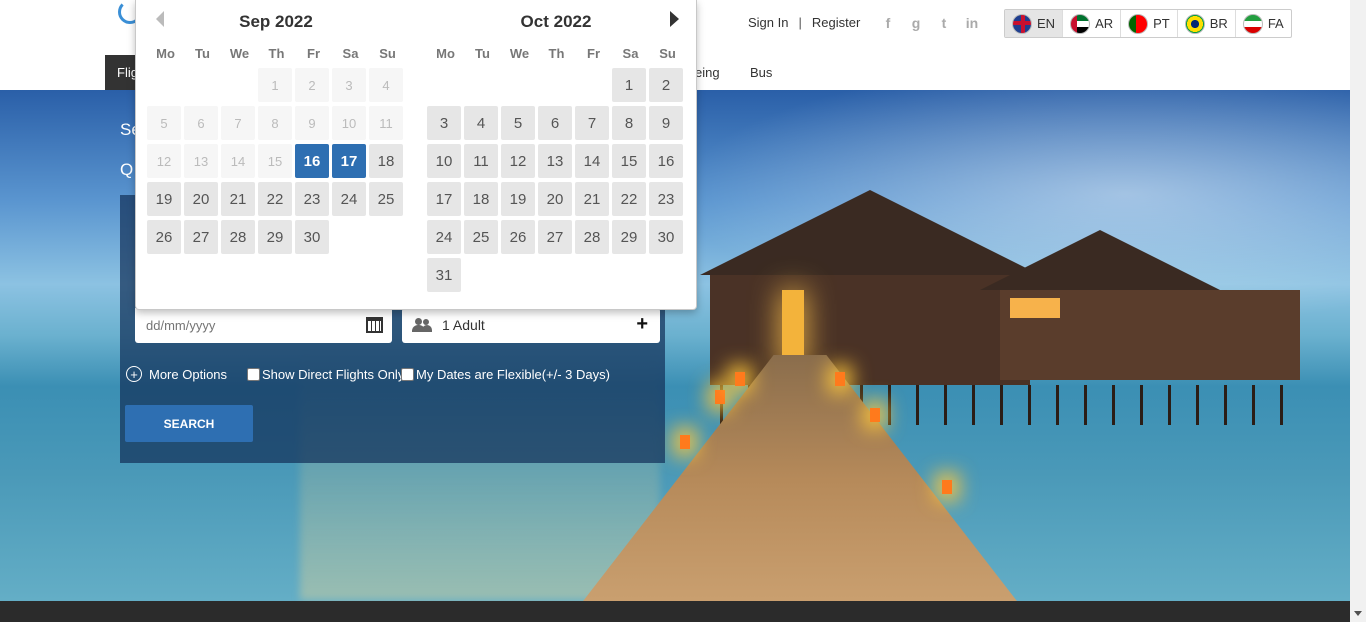 The width and height of the screenshot is (1366, 622). I want to click on more-options-toggle: + More Options, so click(176, 374).